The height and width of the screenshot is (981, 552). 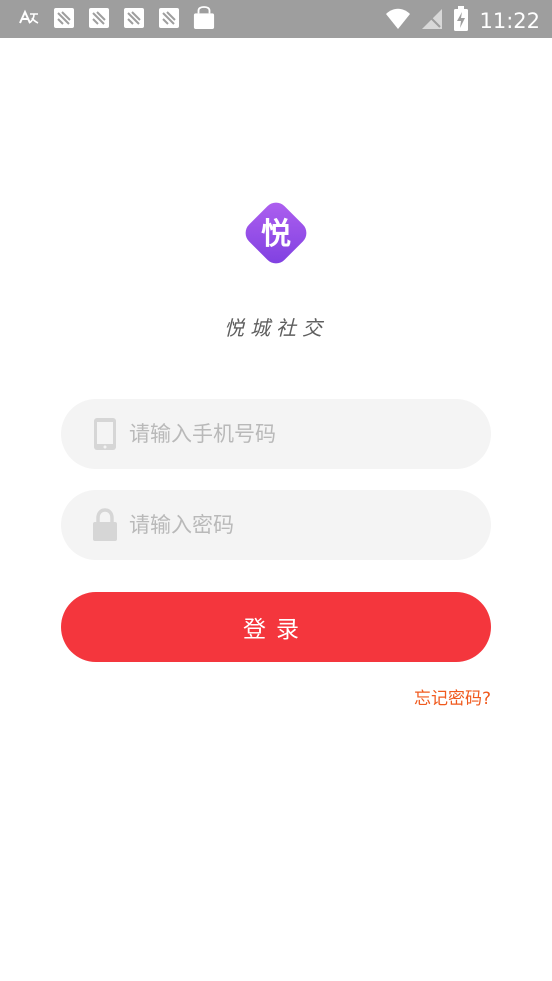 What do you see at coordinates (509, 21) in the screenshot?
I see `status-time: 11:22` at bounding box center [509, 21].